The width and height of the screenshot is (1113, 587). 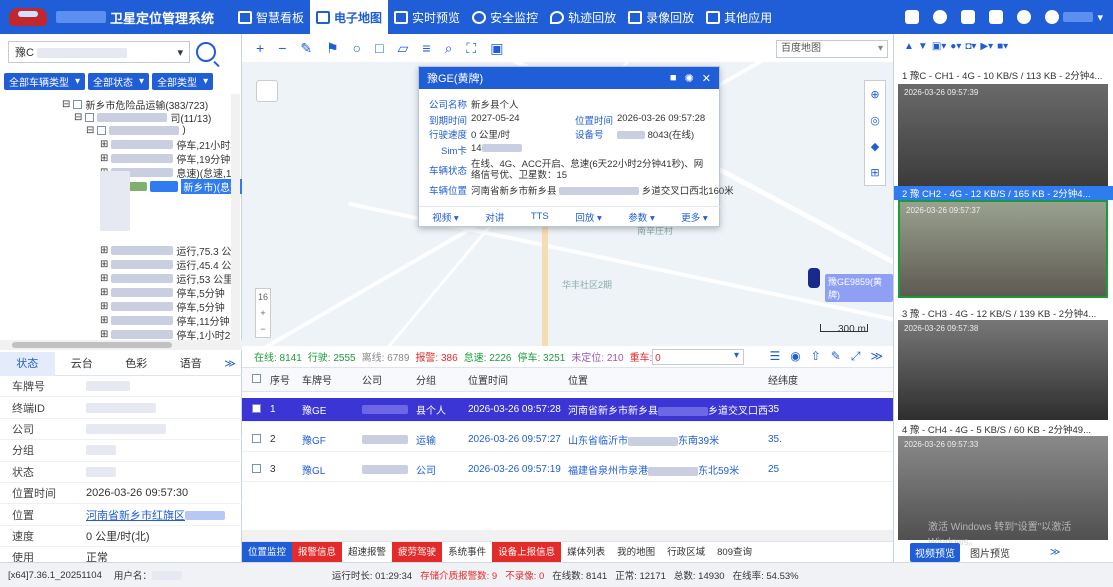 What do you see at coordinates (165, 334) in the screenshot?
I see `tree-node: ⊞ 停车,1小时2` at bounding box center [165, 334].